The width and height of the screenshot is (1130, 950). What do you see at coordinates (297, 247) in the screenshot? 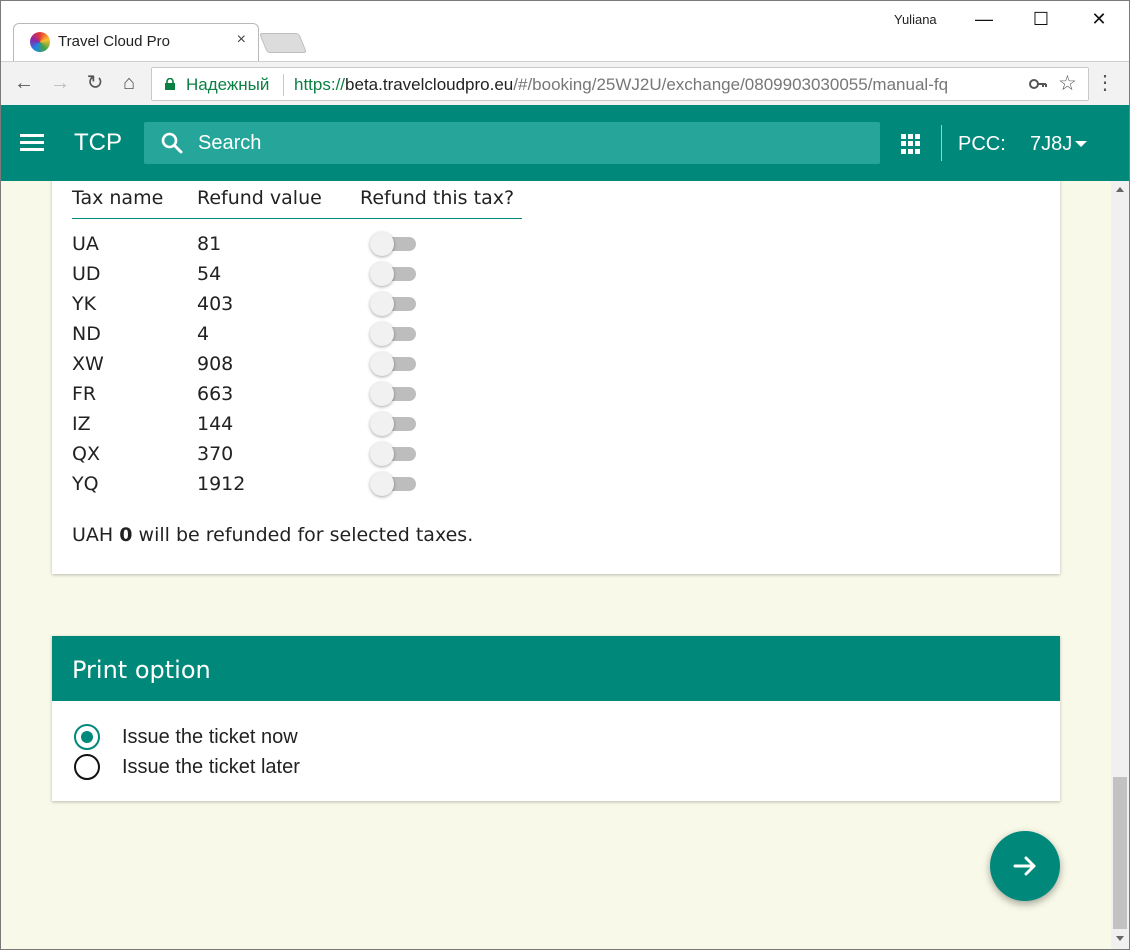
I see `tax-row: UA 81` at bounding box center [297, 247].